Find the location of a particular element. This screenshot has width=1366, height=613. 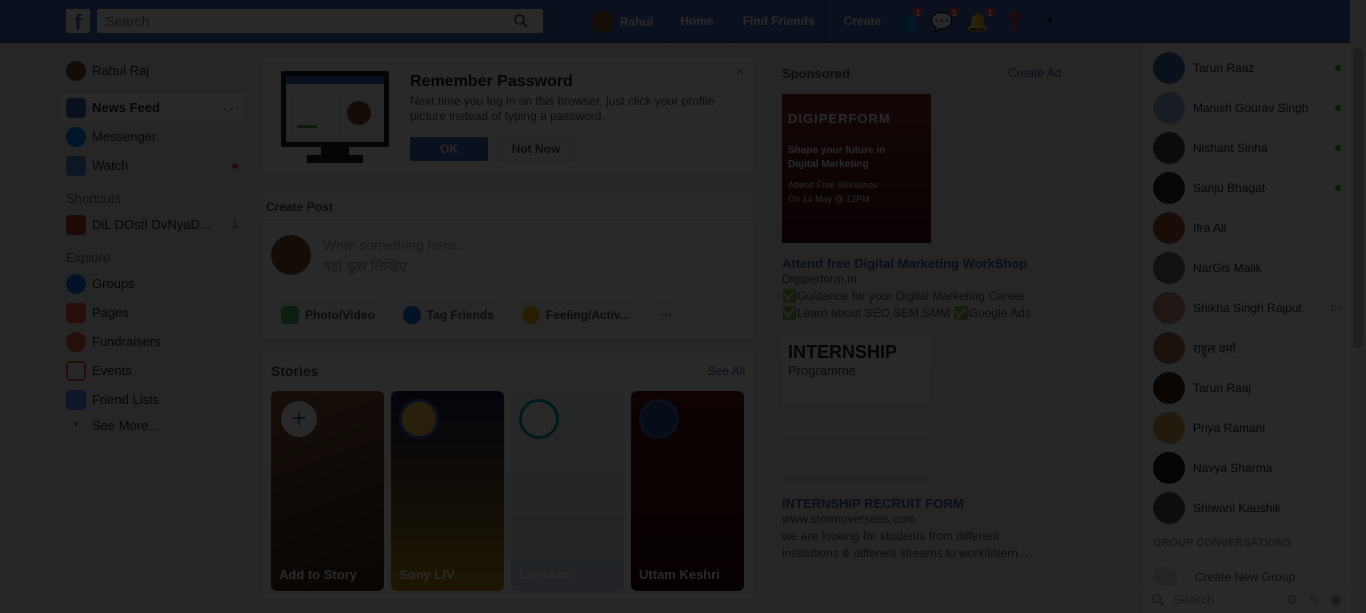

contact-name: Navya Sharma is located at coordinates (1233, 468).